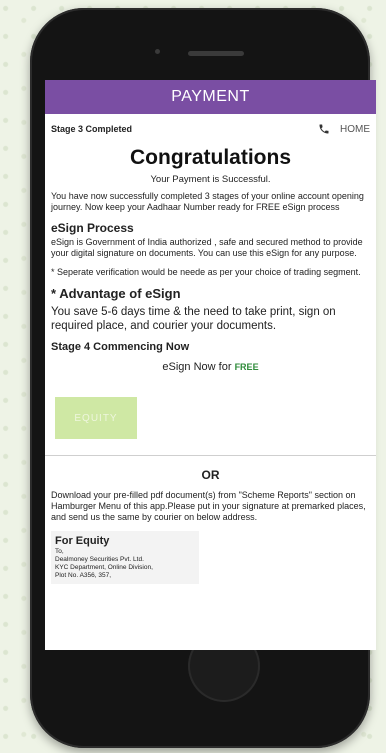 The image size is (386, 753). I want to click on equity-address-title: For Equity, so click(82, 541).